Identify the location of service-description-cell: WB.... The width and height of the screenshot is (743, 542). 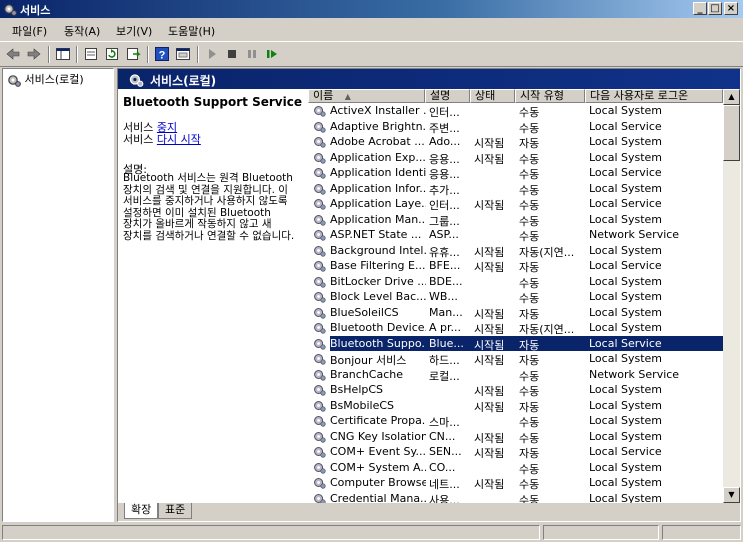
(443, 296).